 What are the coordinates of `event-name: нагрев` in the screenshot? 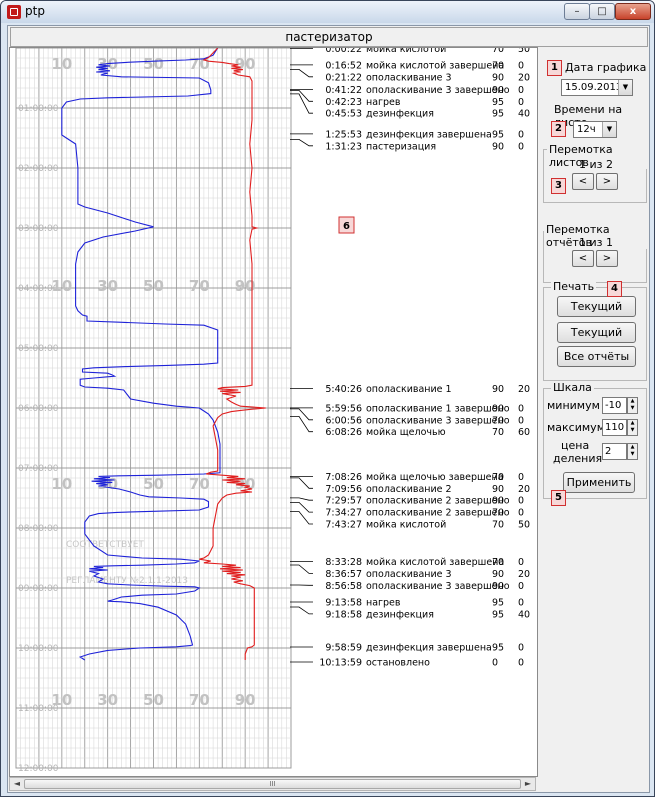 It's located at (383, 102).